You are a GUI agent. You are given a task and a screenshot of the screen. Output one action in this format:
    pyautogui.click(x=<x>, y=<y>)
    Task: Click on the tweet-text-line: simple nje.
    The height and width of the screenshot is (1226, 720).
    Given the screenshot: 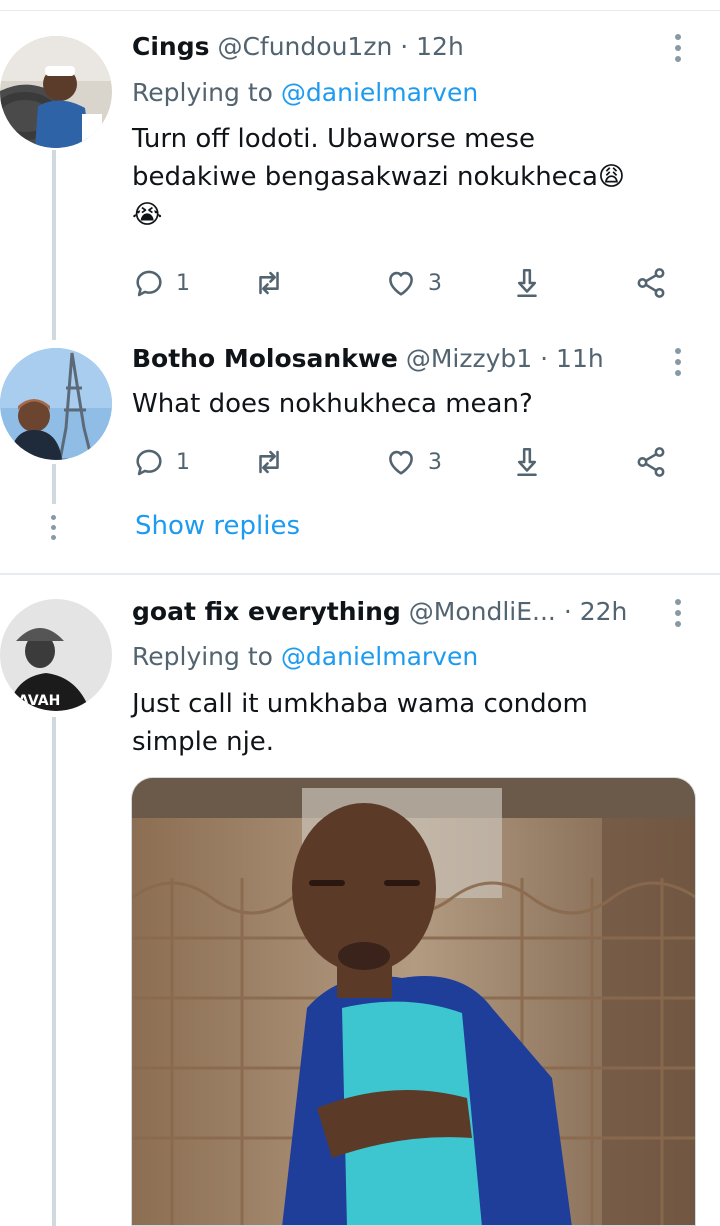 What is the action you would take?
    pyautogui.click(x=203, y=742)
    